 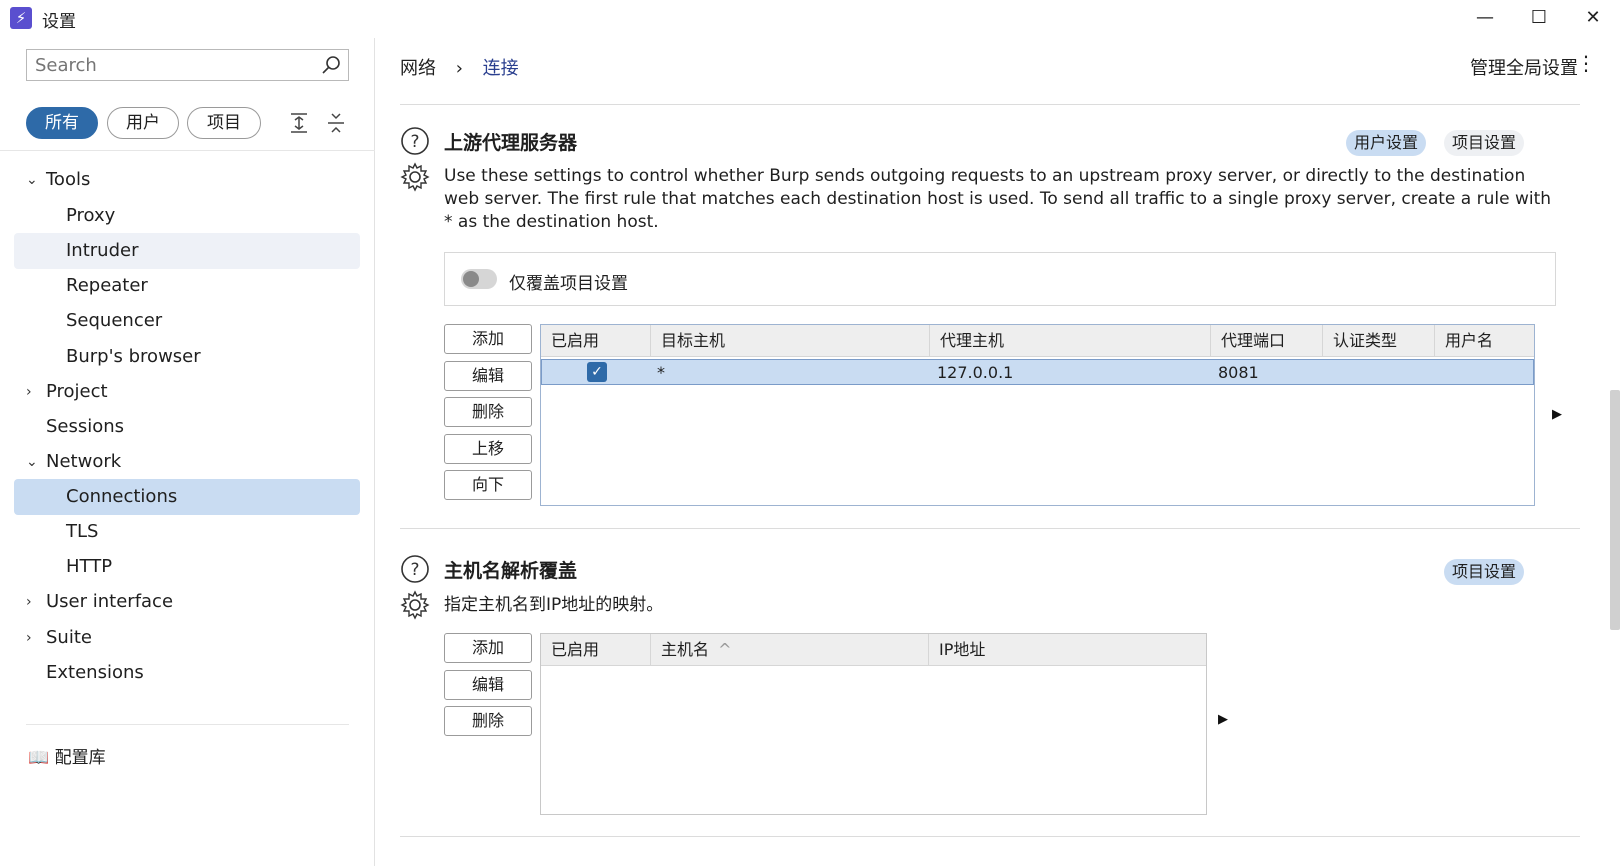 I want to click on breadcrumb-current: 连接, so click(x=500, y=68).